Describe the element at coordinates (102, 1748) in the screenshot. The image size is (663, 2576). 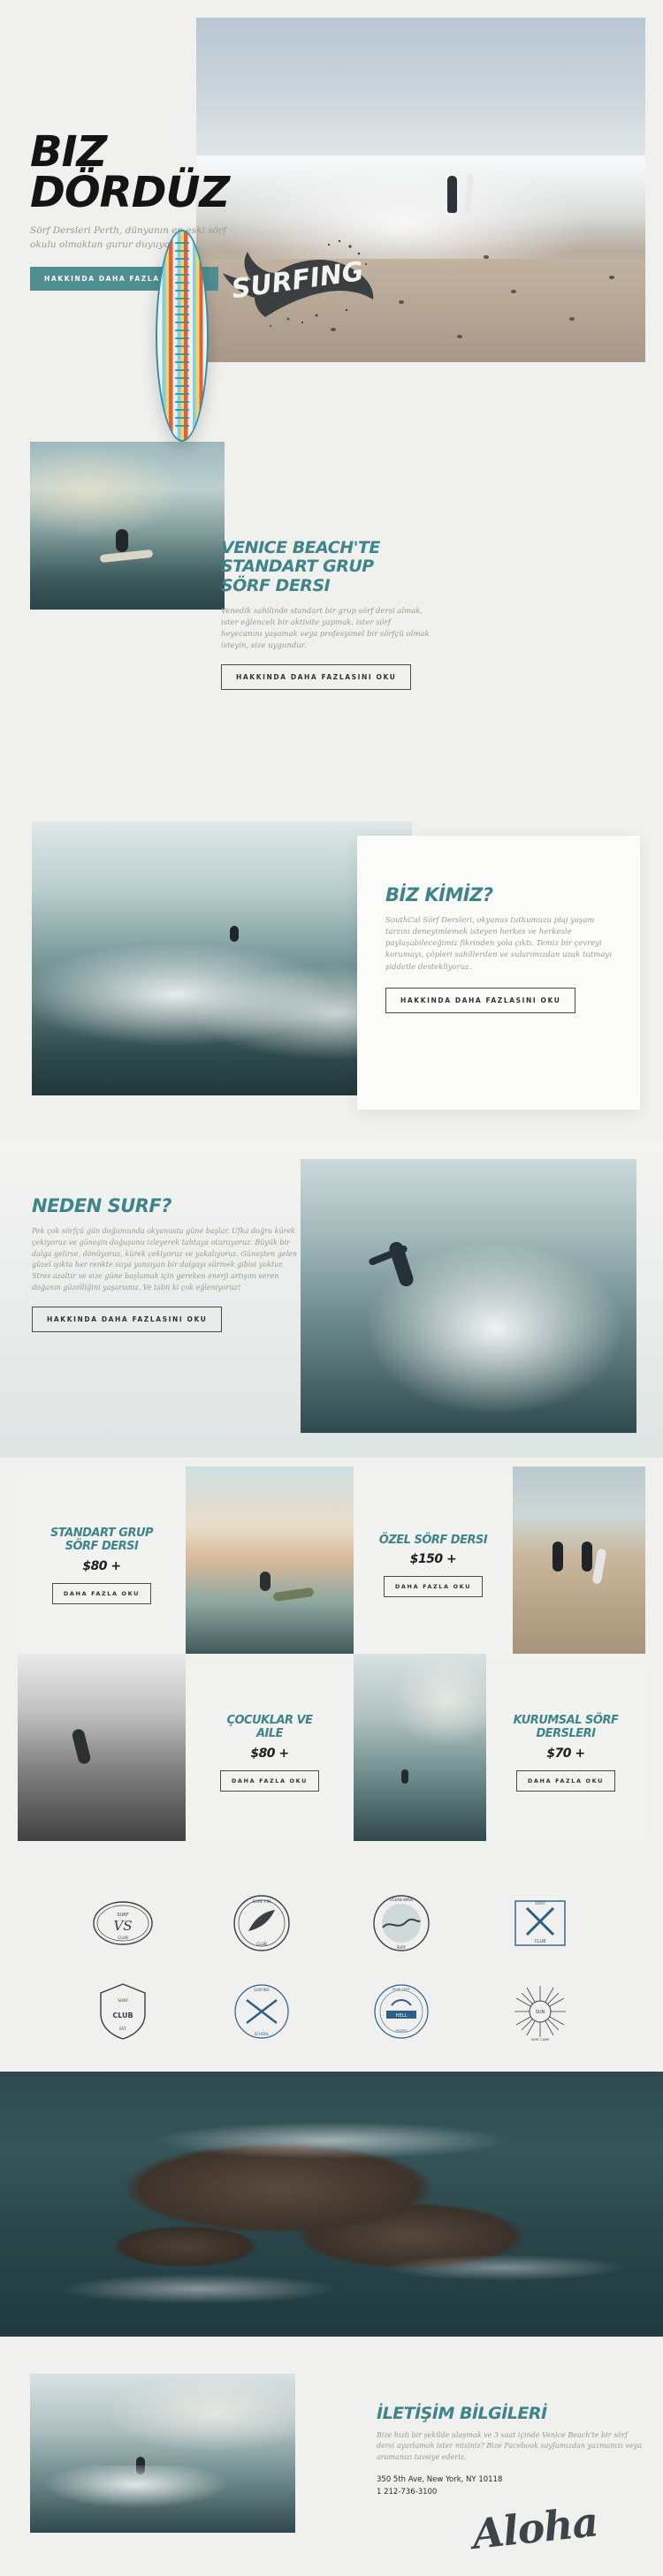
I see `pricing-card-3-image` at that location.